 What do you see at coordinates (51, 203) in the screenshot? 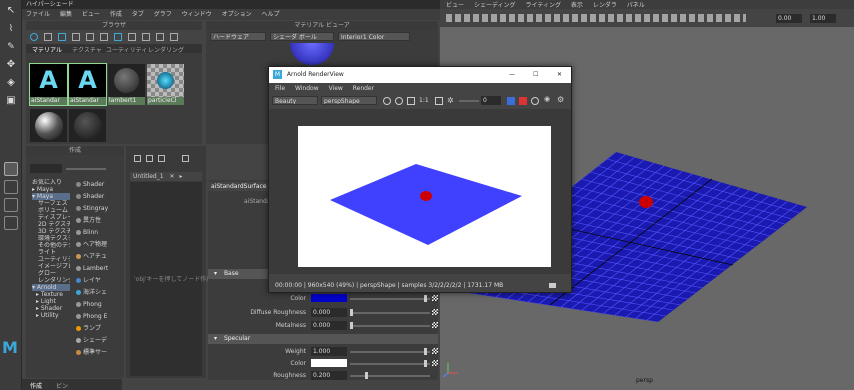
I see `tree-item: サーフェス` at bounding box center [51, 203].